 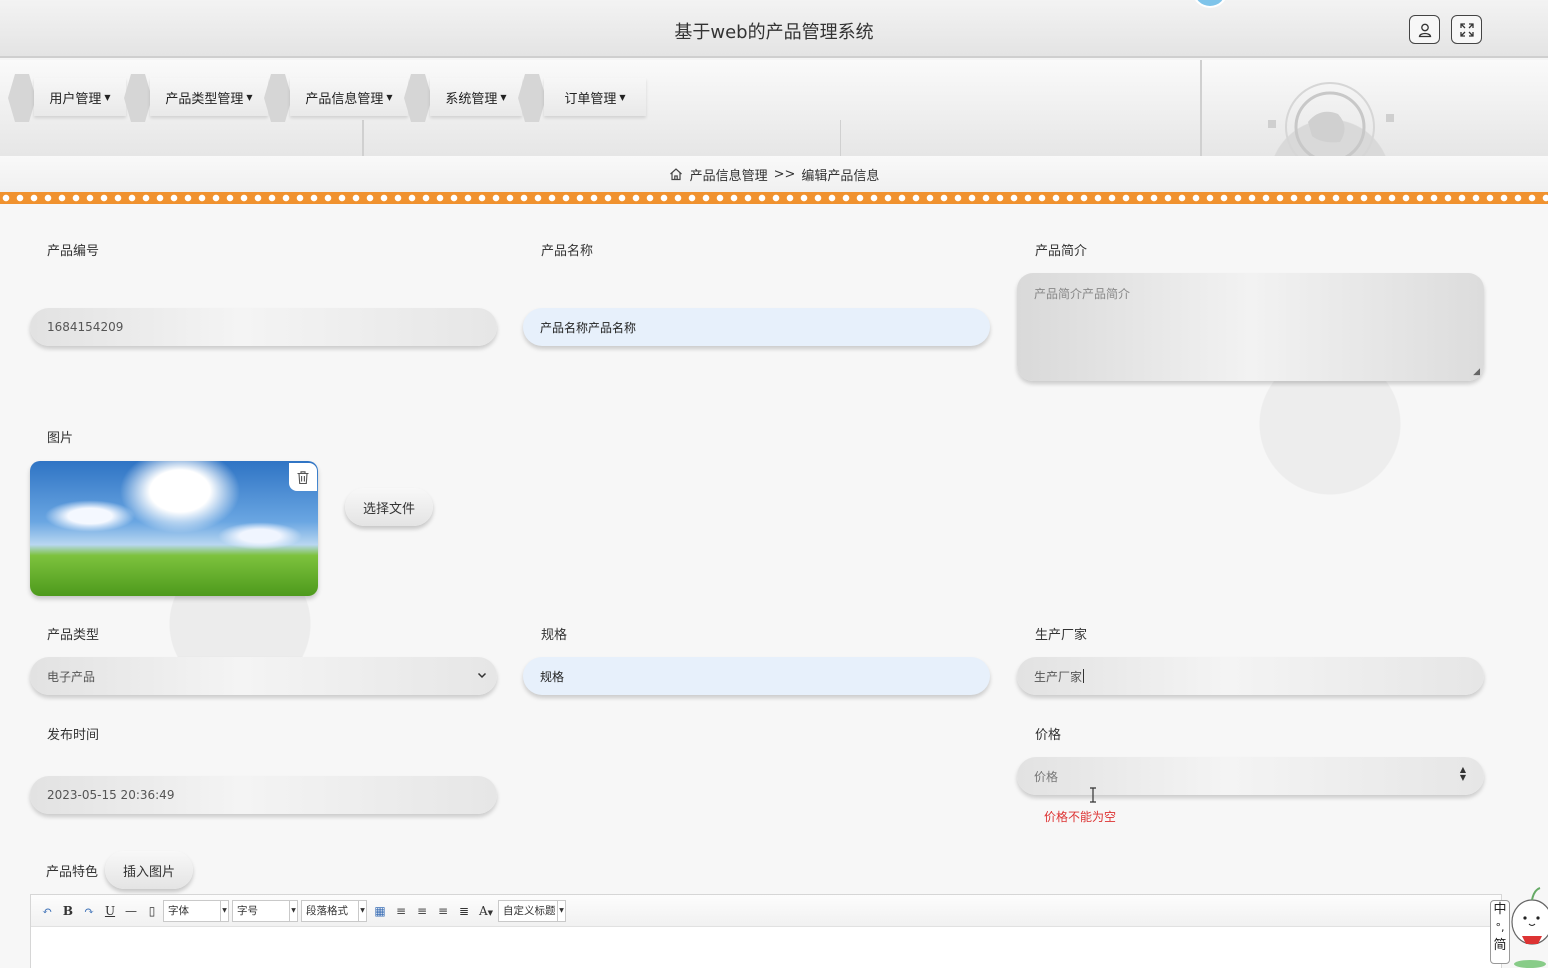 I want to click on product-intro-label: 产品简介, so click(x=1061, y=251).